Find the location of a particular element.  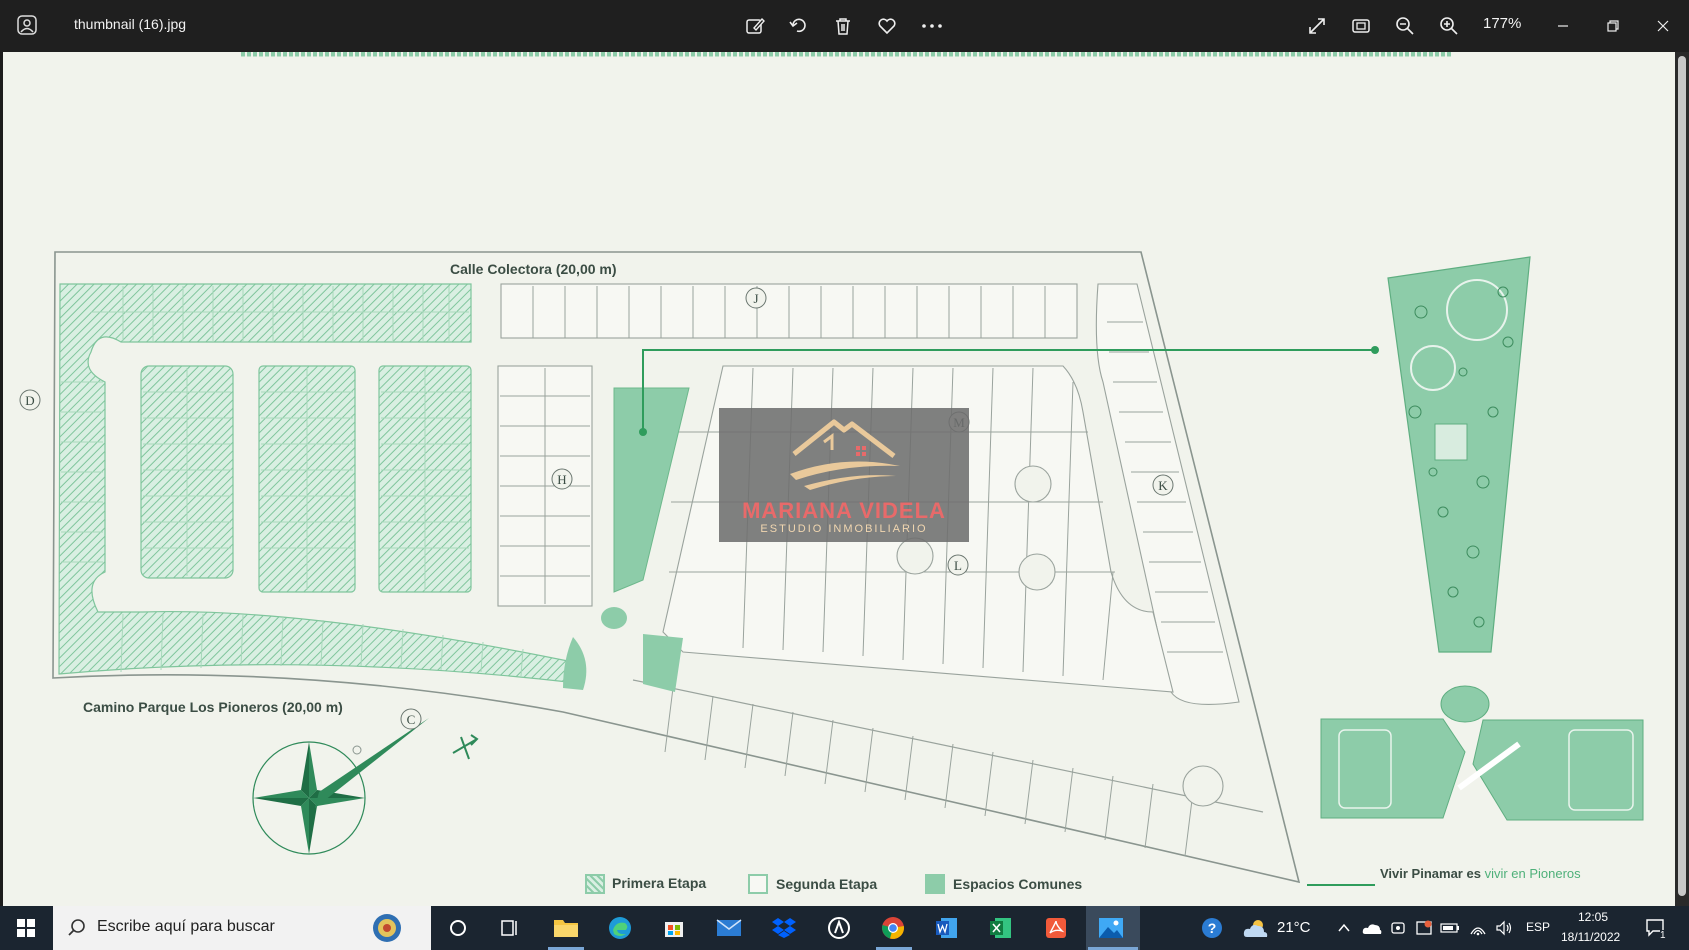

slogan: Vivir Pinamar es vivir en Pioneros is located at coordinates (1480, 873).